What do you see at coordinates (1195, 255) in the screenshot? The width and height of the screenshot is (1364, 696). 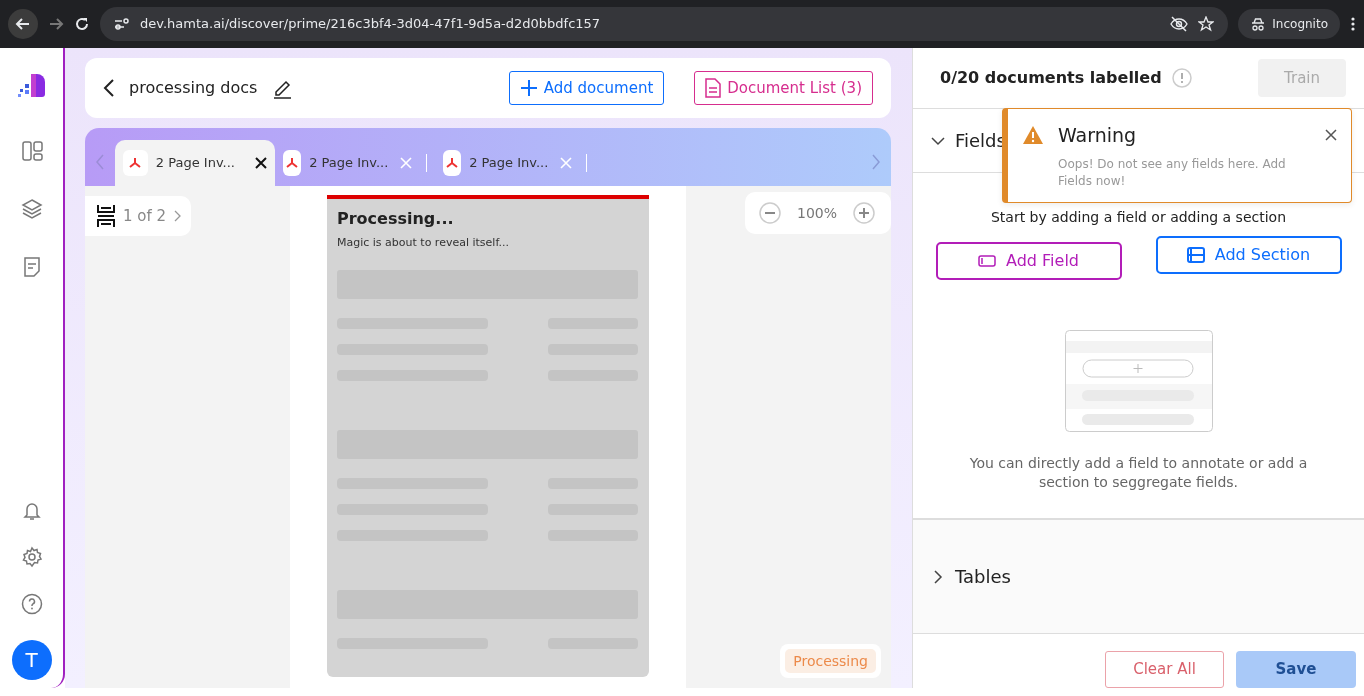 I see `section-icon` at bounding box center [1195, 255].